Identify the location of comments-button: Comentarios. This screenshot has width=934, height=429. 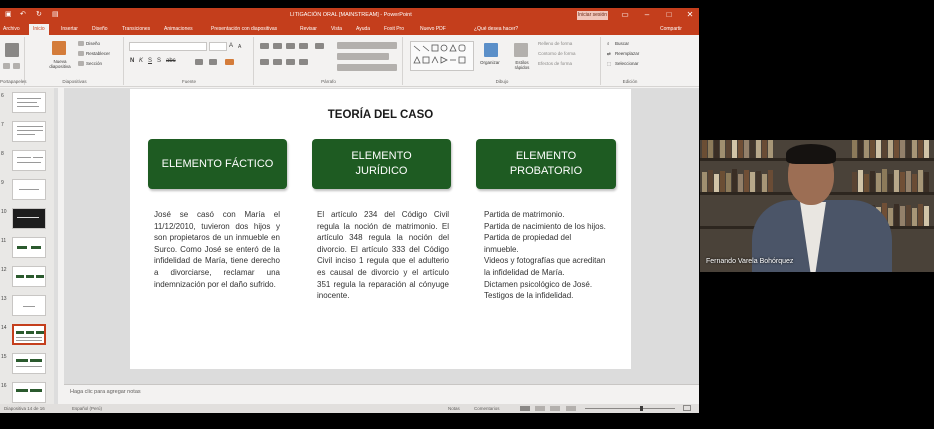
(487, 408).